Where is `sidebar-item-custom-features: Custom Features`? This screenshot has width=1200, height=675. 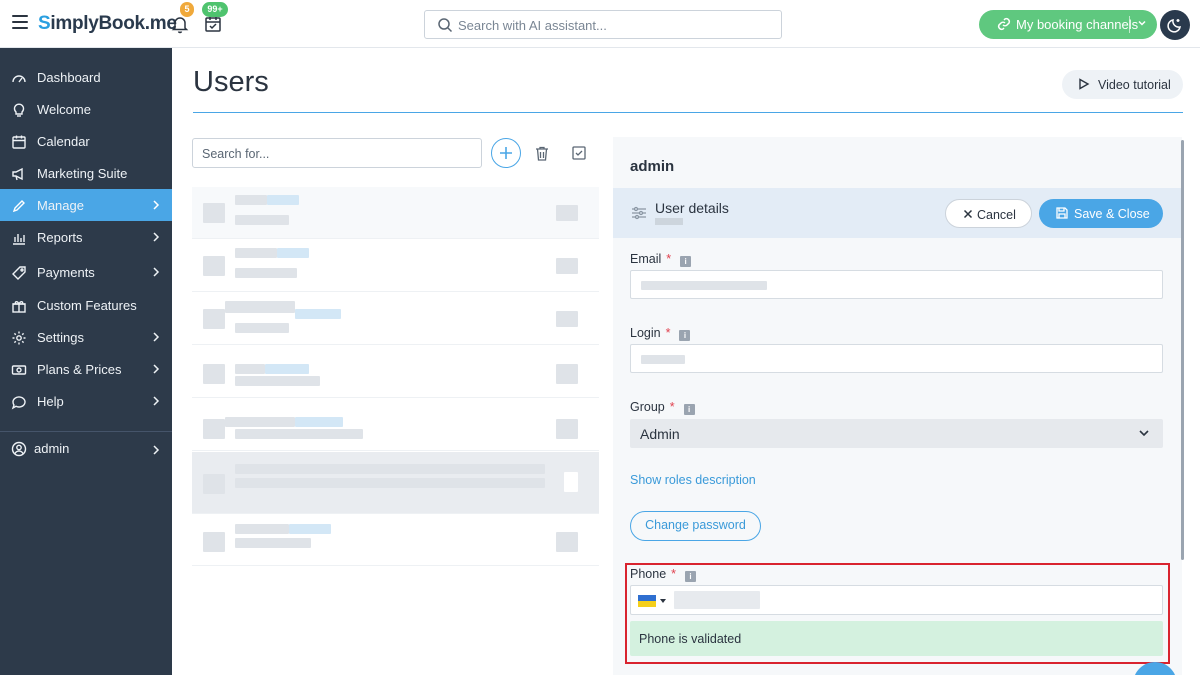
sidebar-item-custom-features: Custom Features is located at coordinates (86, 305).